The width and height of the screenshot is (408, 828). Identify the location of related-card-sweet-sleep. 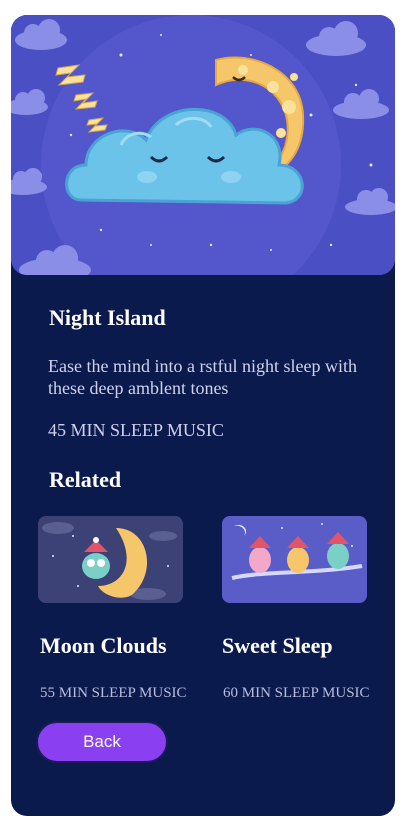
(294, 559).